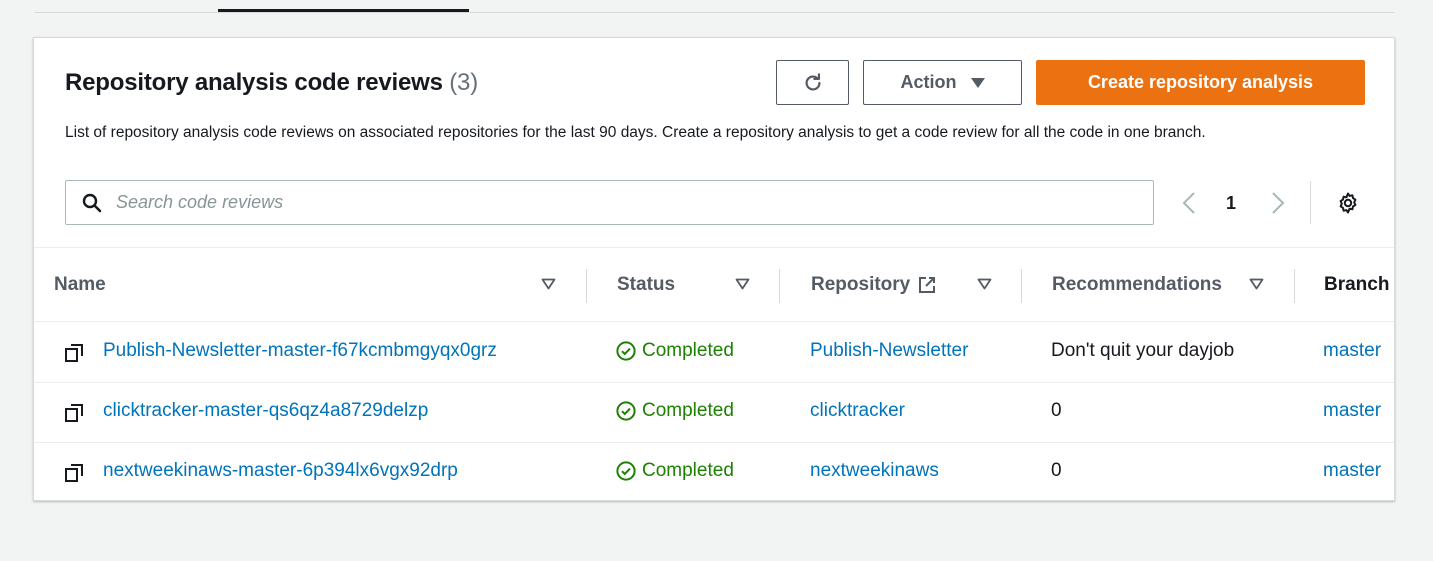 The image size is (1433, 561). What do you see at coordinates (714, 321) in the screenshot?
I see `table-header-border` at bounding box center [714, 321].